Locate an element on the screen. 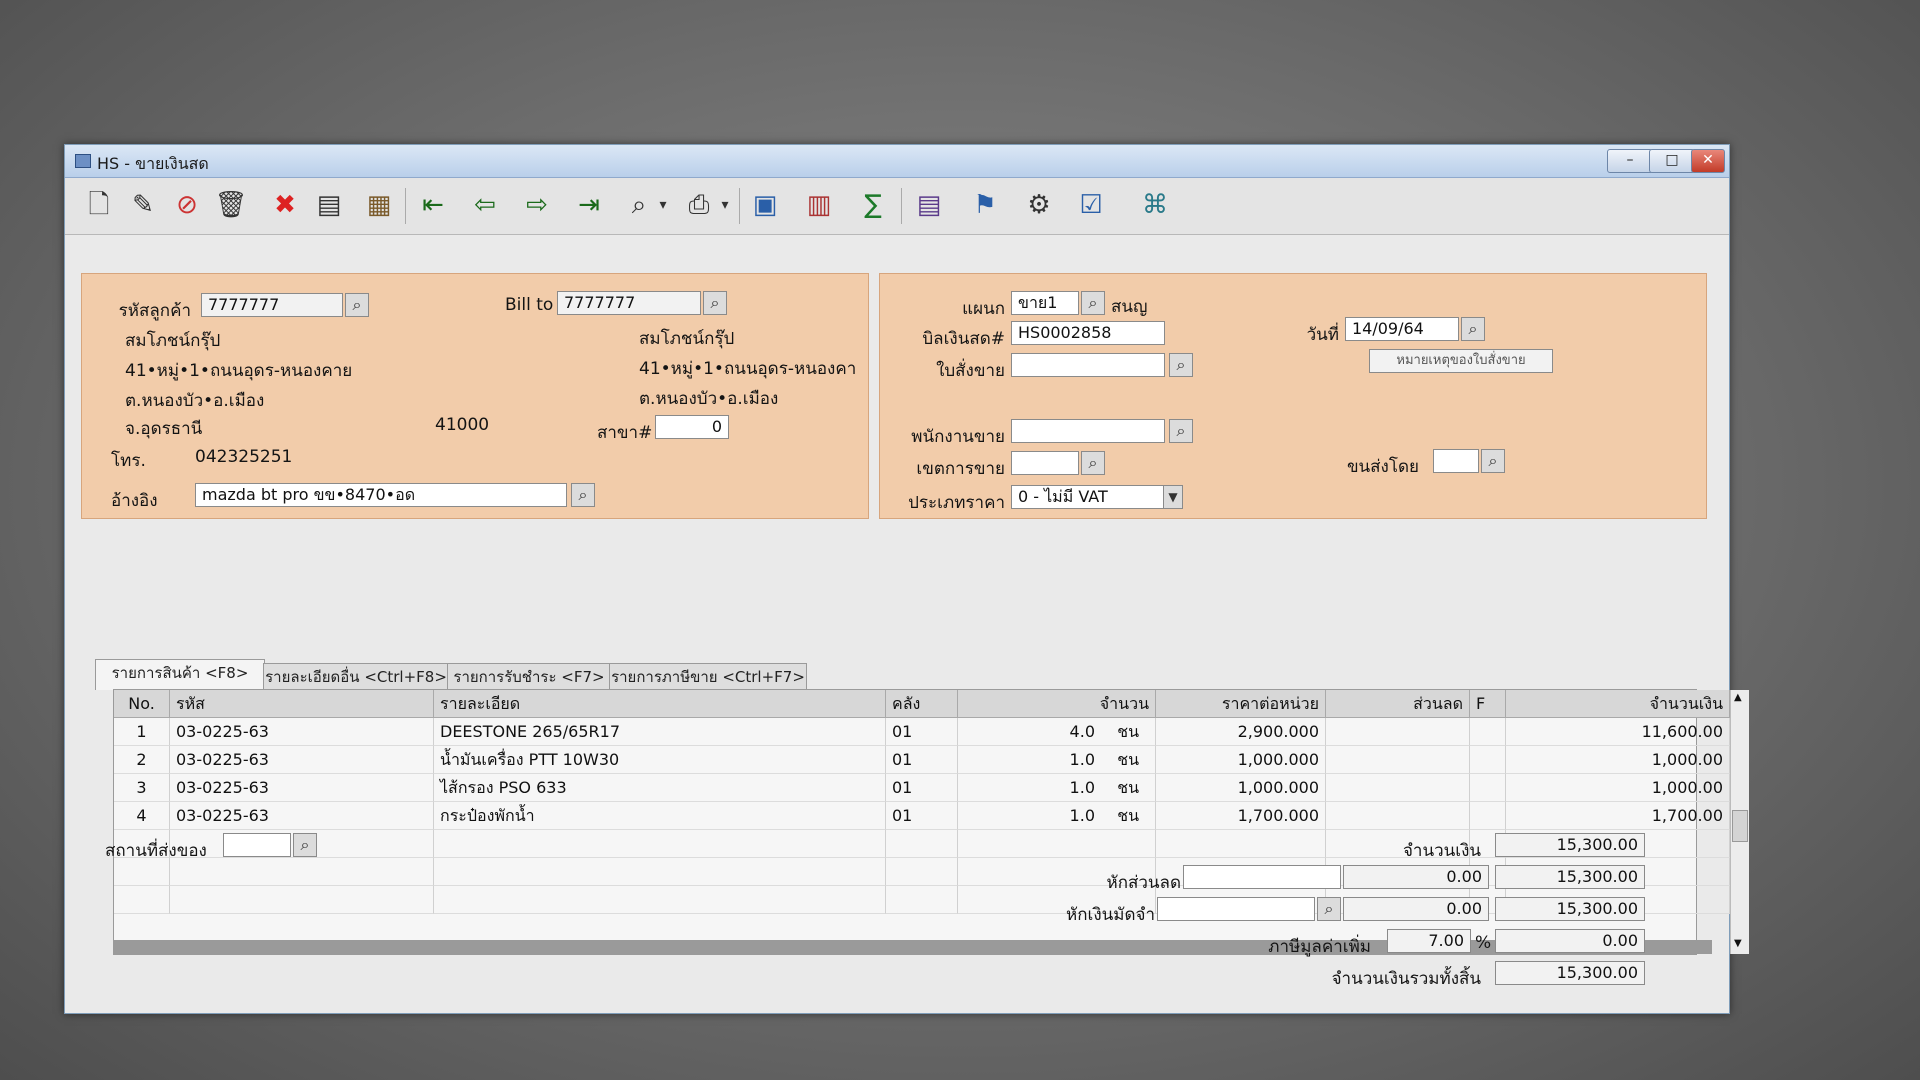 Image resolution: width=1920 pixels, height=1080 pixels. vertical-scrollbar: ▲ ▼ is located at coordinates (1739, 822).